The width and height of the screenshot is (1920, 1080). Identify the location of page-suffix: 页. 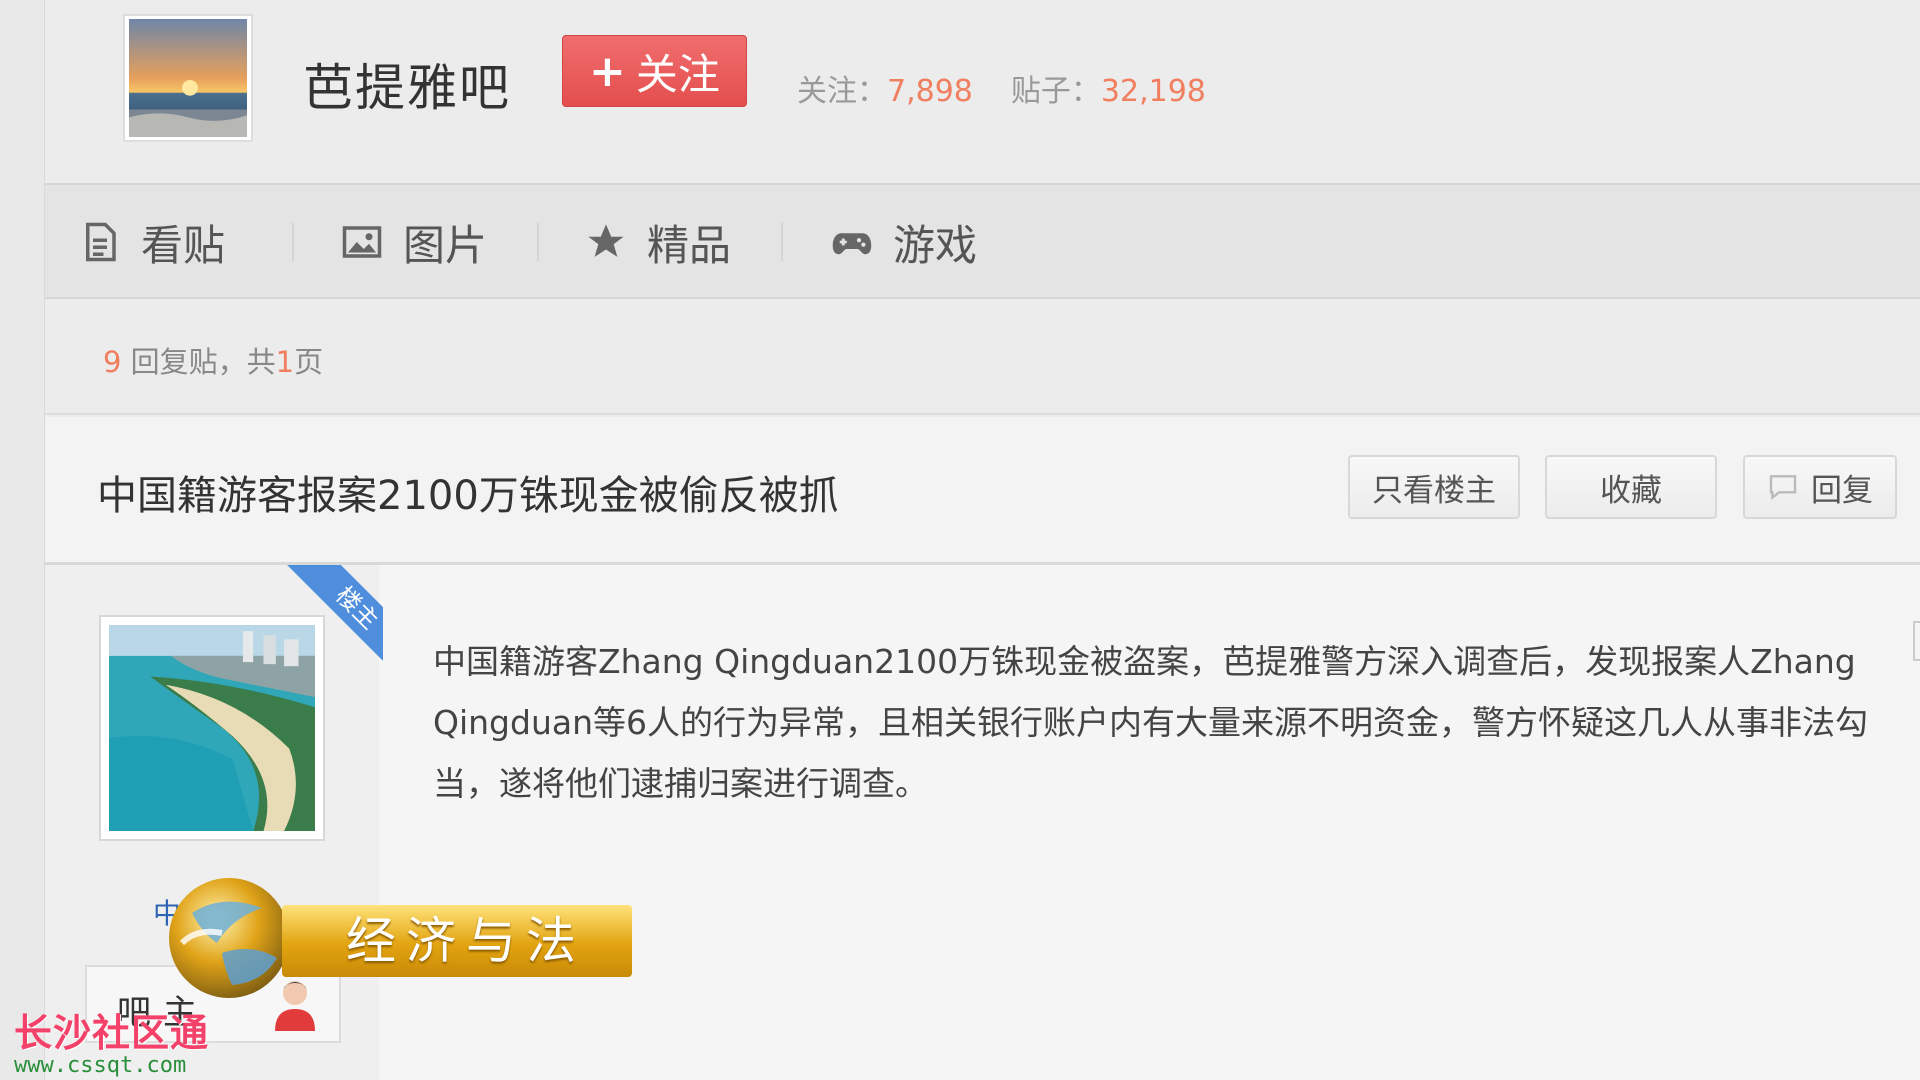
(309, 362).